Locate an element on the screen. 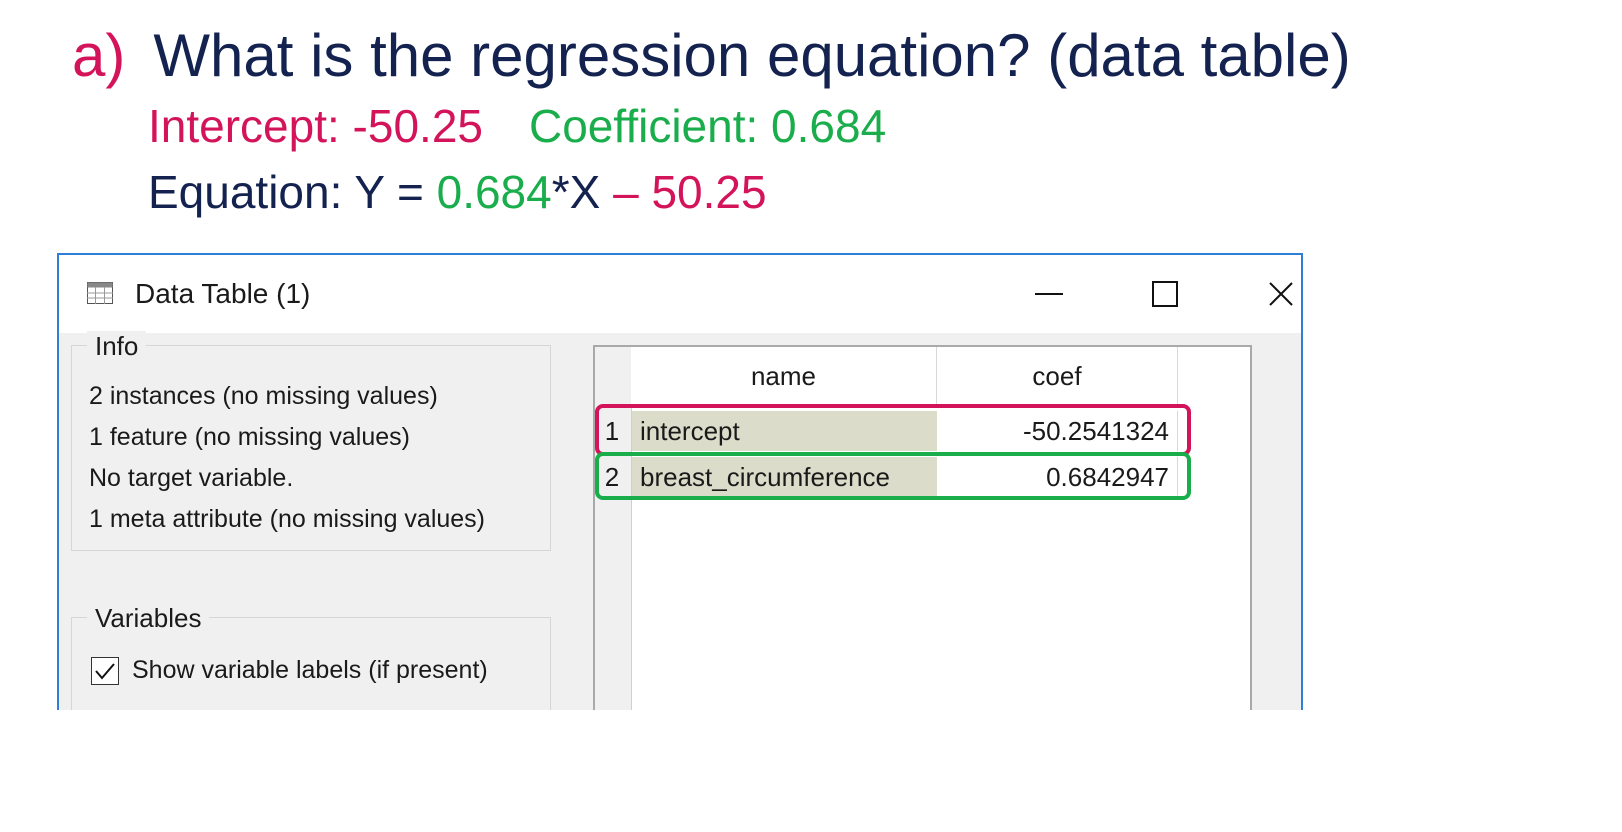  intercept-answer: Intercept: -50.25 is located at coordinates (315, 126).